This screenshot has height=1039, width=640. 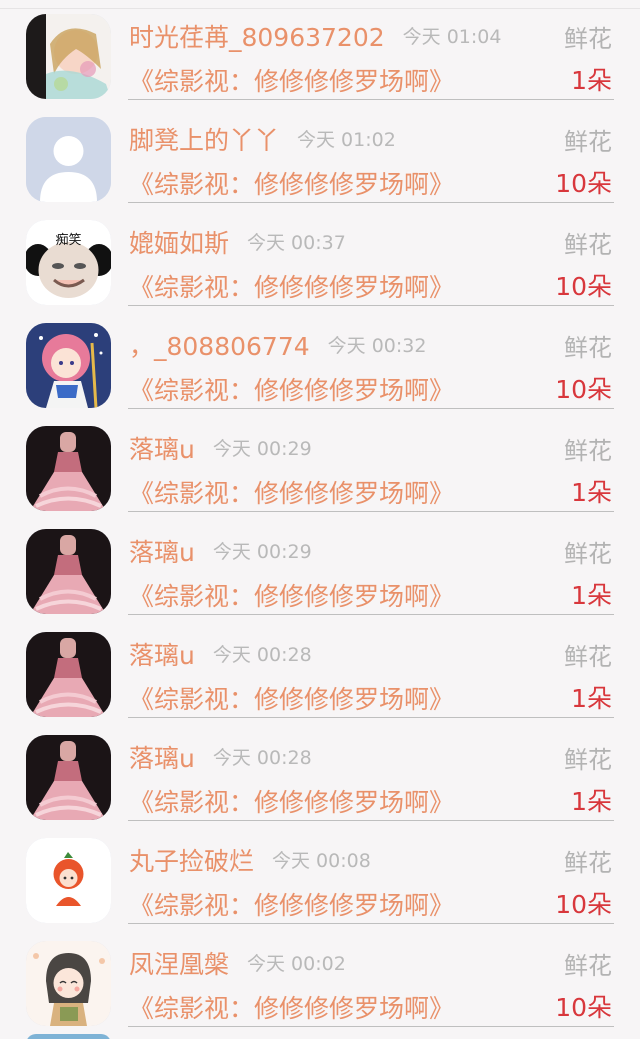 I want to click on avatar-meme-face-icon: 痴笑, so click(x=68, y=262).